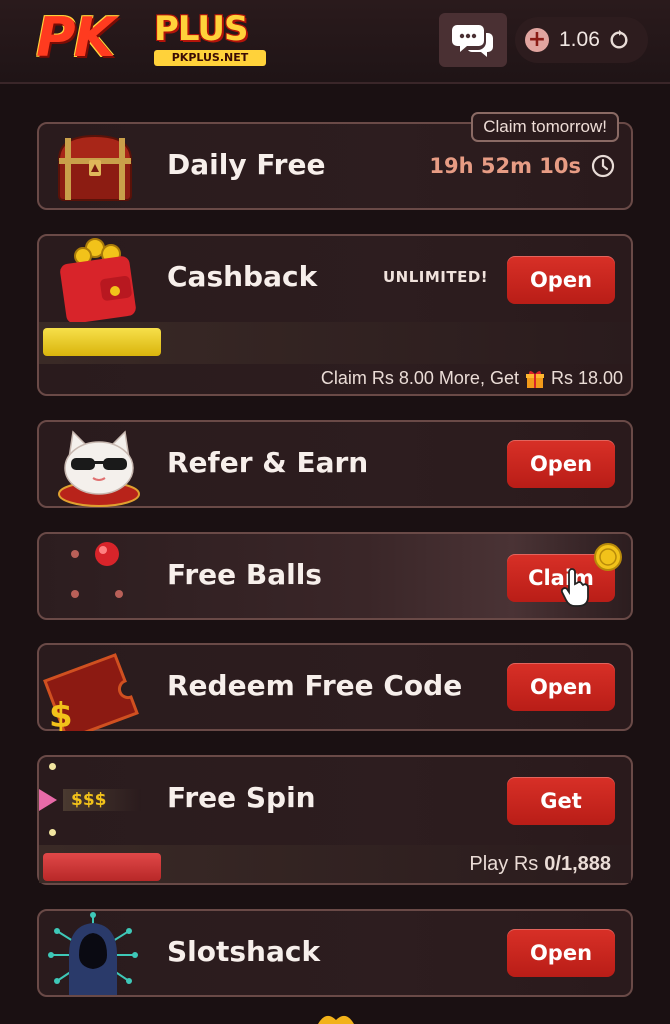 This screenshot has height=1024, width=670. What do you see at coordinates (315, 685) in the screenshot?
I see `redeem-title: Redeem Free Code` at bounding box center [315, 685].